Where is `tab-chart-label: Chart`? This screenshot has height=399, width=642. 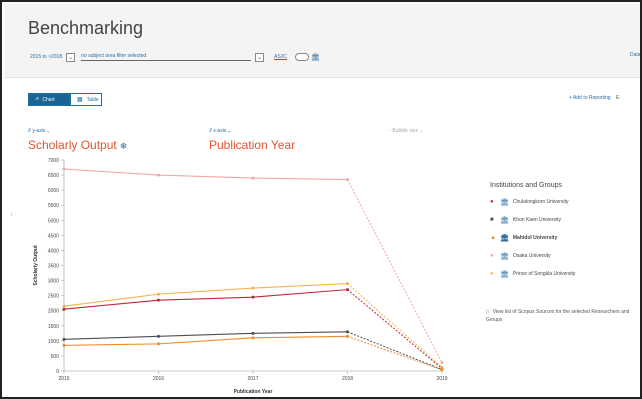
tab-chart-label: Chart is located at coordinates (48, 99).